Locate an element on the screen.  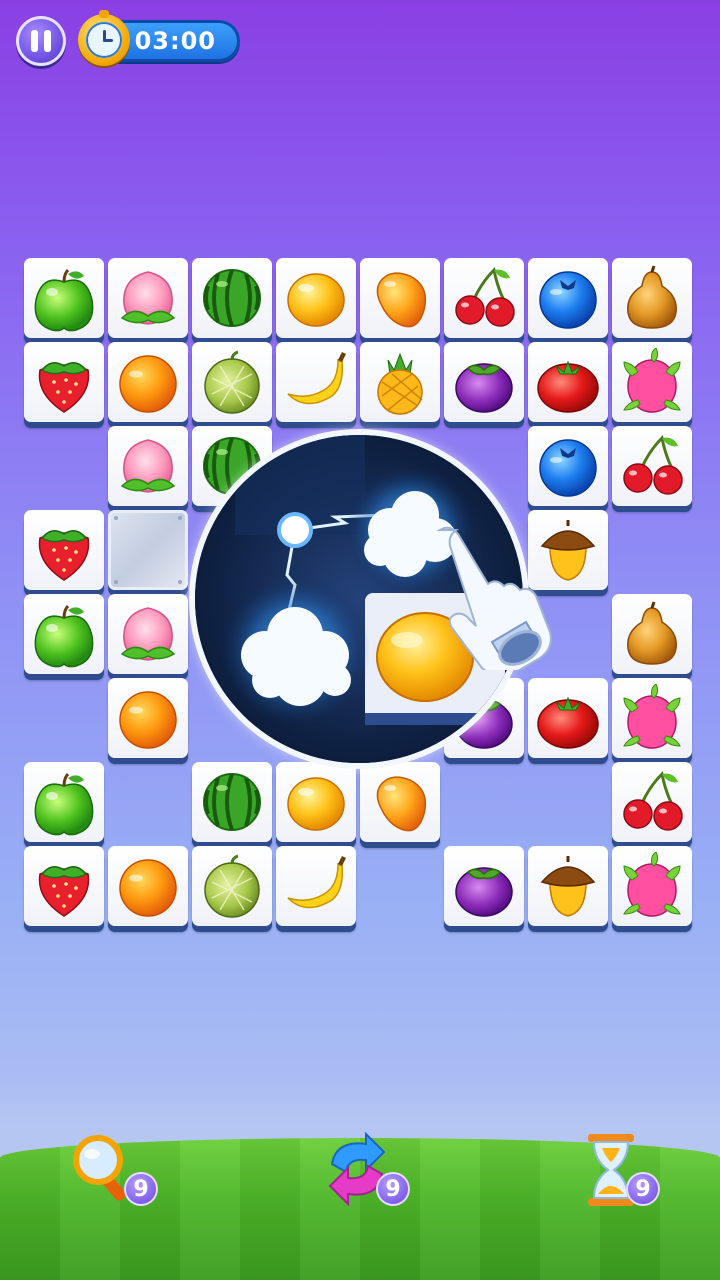
shuffle-count-badge: 9 is located at coordinates (393, 1189).